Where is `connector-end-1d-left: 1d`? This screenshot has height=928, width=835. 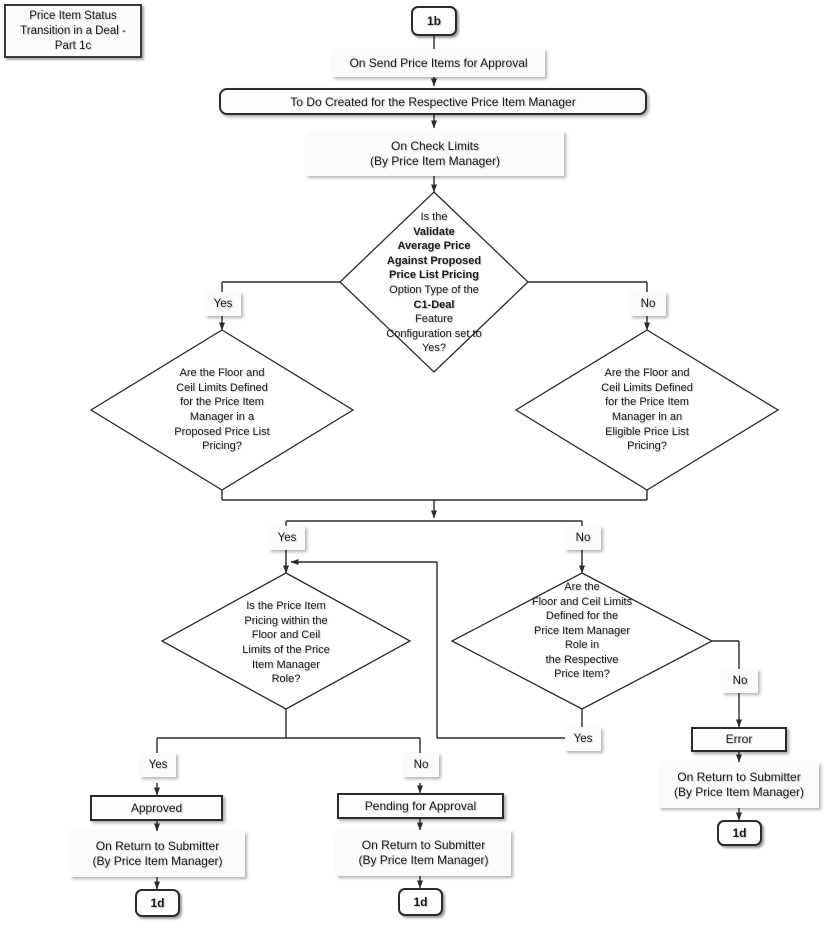 connector-end-1d-left: 1d is located at coordinates (157, 903).